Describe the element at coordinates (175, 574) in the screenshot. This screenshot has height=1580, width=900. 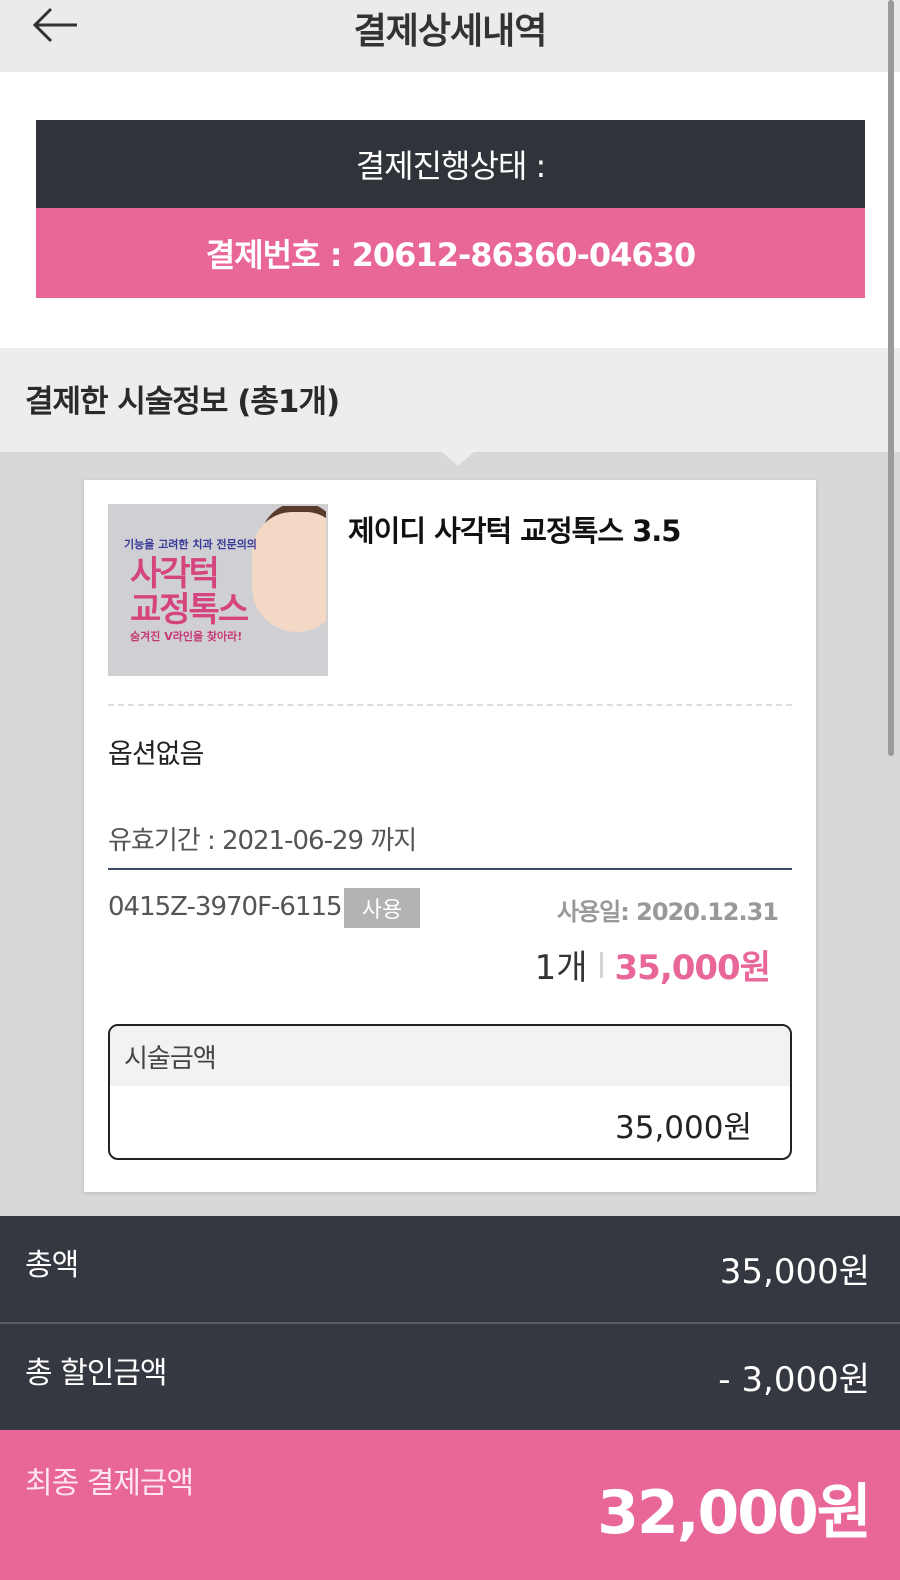
I see `thumbnail-headline-line1: 사각턱` at that location.